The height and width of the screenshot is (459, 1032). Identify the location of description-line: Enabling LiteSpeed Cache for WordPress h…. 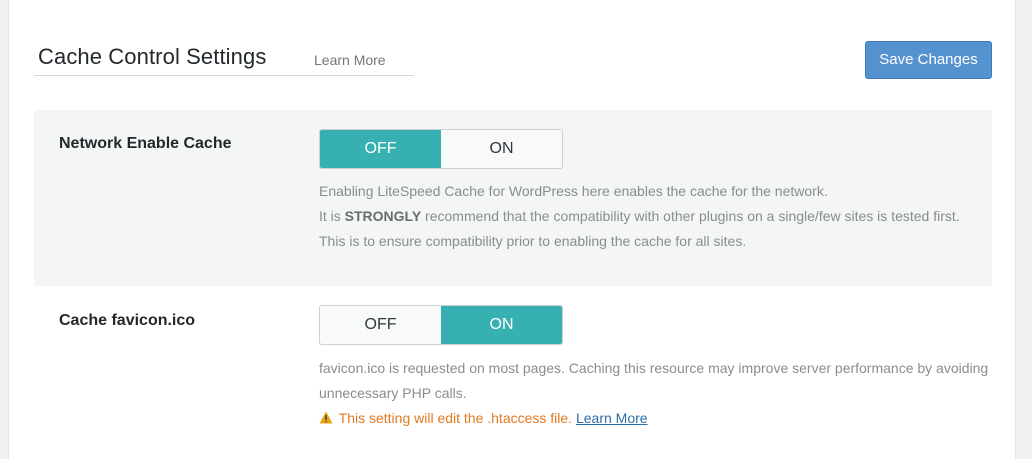
(573, 191).